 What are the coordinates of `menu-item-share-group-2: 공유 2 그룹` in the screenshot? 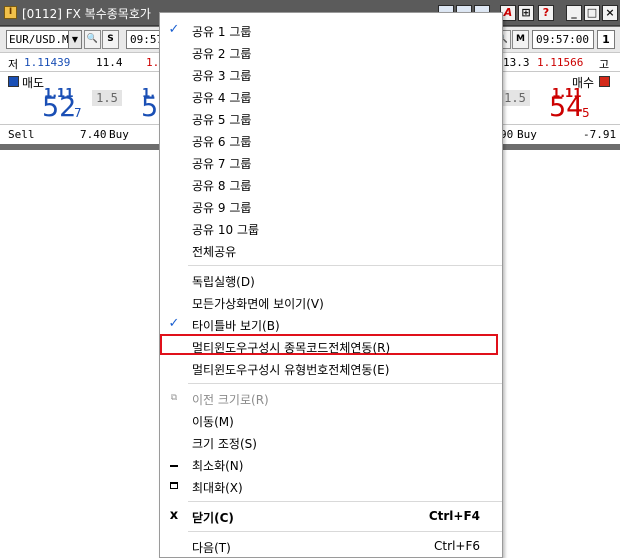 It's located at (331, 52).